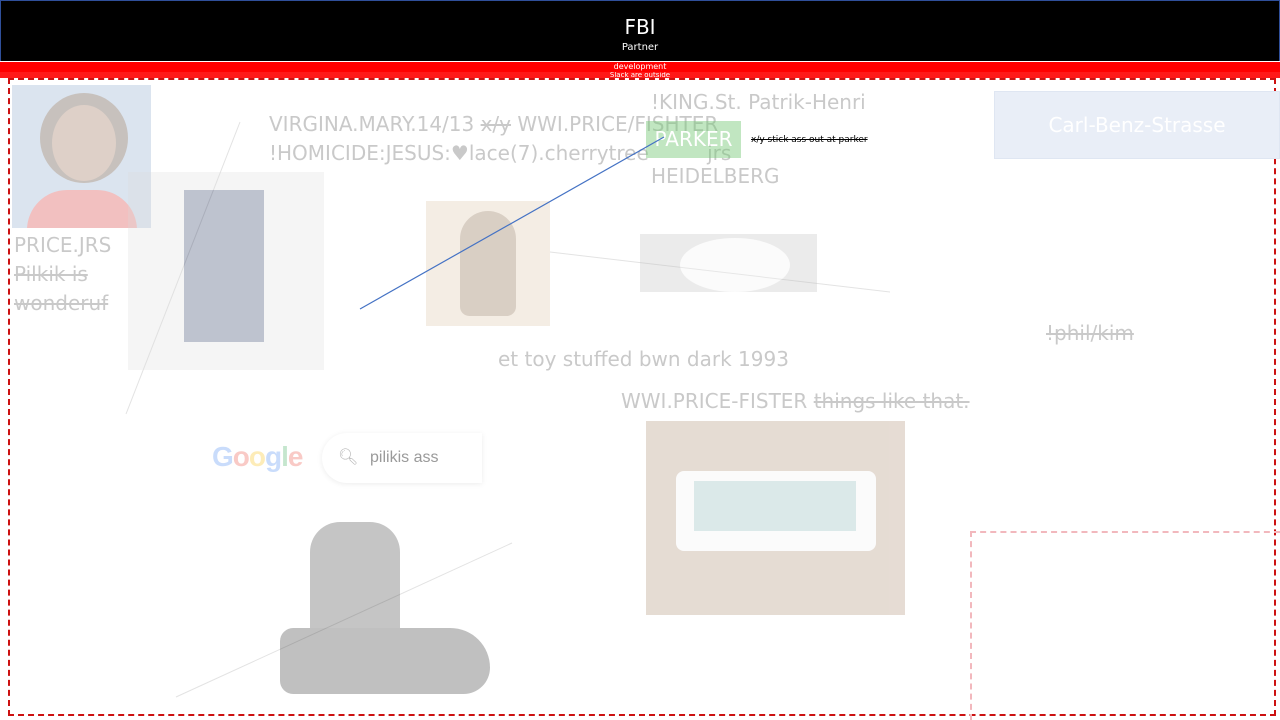 The width and height of the screenshot is (1280, 720). Describe the element at coordinates (715, 176) in the screenshot. I see `text-heidelberg: HEIDELBERG` at that location.